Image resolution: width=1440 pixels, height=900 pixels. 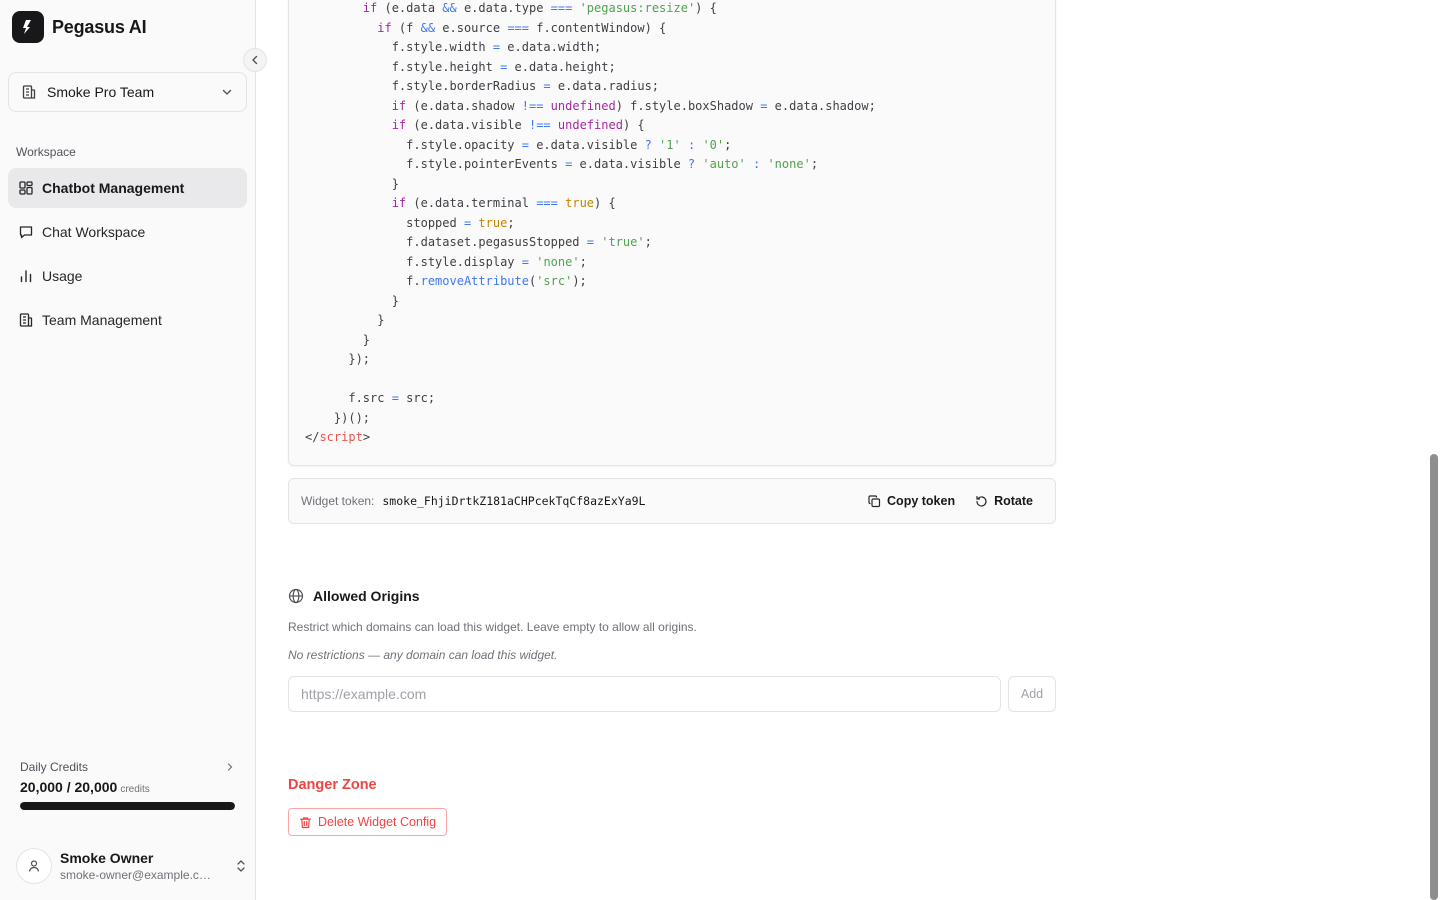 What do you see at coordinates (338, 501) in the screenshot?
I see `widget-token-label: Widget token:` at bounding box center [338, 501].